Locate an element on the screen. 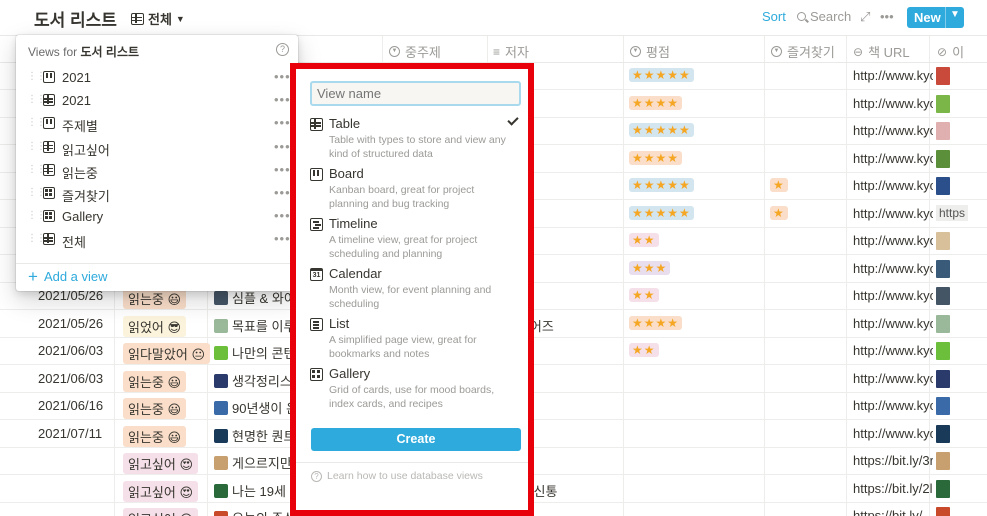  add-view-button: + Add a view is located at coordinates (68, 276).